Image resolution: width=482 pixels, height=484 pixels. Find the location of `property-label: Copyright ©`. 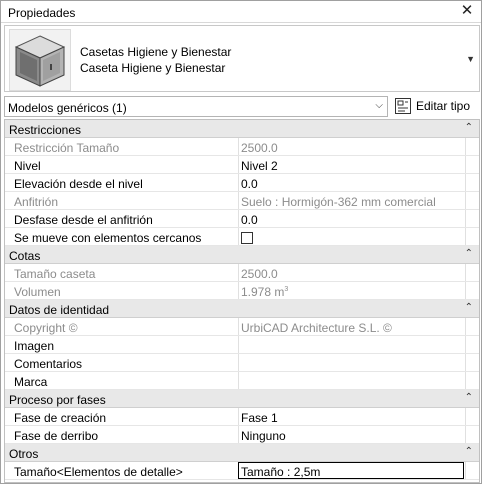

property-label: Copyright © is located at coordinates (46, 328).